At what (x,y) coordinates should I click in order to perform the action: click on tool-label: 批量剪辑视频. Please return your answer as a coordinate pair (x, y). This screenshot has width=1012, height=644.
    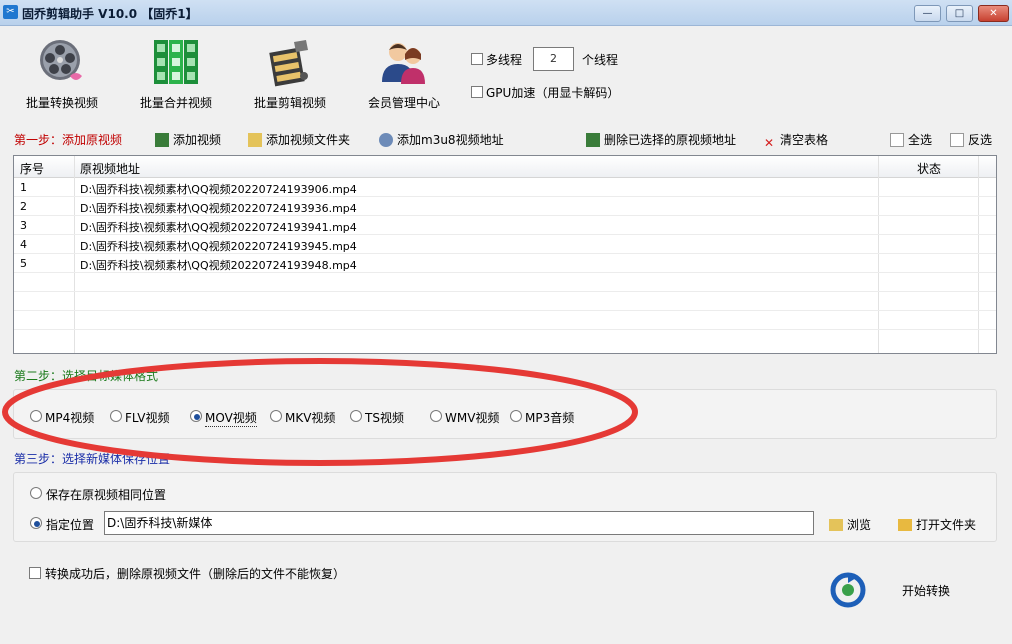
    Looking at the image, I should click on (289, 103).